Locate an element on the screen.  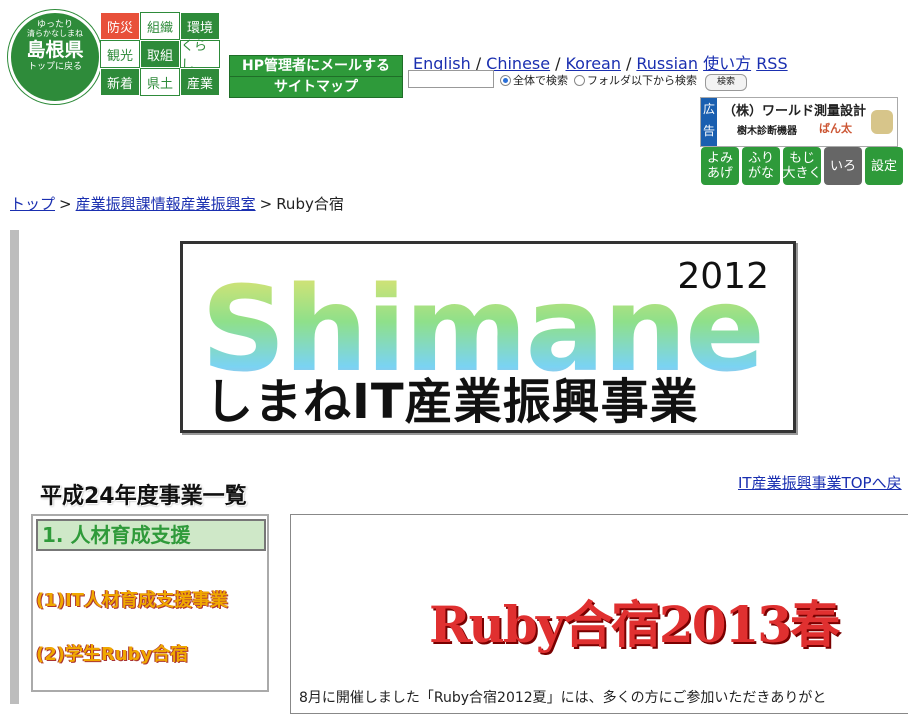
logo-back-to-top: トップに戻る is located at coordinates (54, 66).